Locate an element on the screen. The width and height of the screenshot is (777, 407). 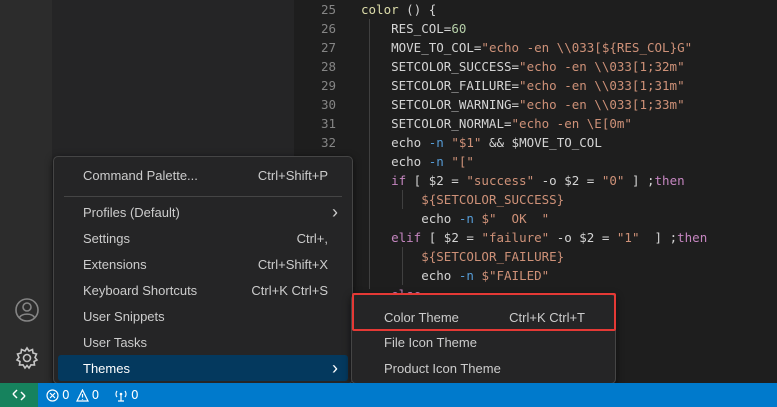
menu-item-label: Keyboard Shortcuts is located at coordinates (140, 290).